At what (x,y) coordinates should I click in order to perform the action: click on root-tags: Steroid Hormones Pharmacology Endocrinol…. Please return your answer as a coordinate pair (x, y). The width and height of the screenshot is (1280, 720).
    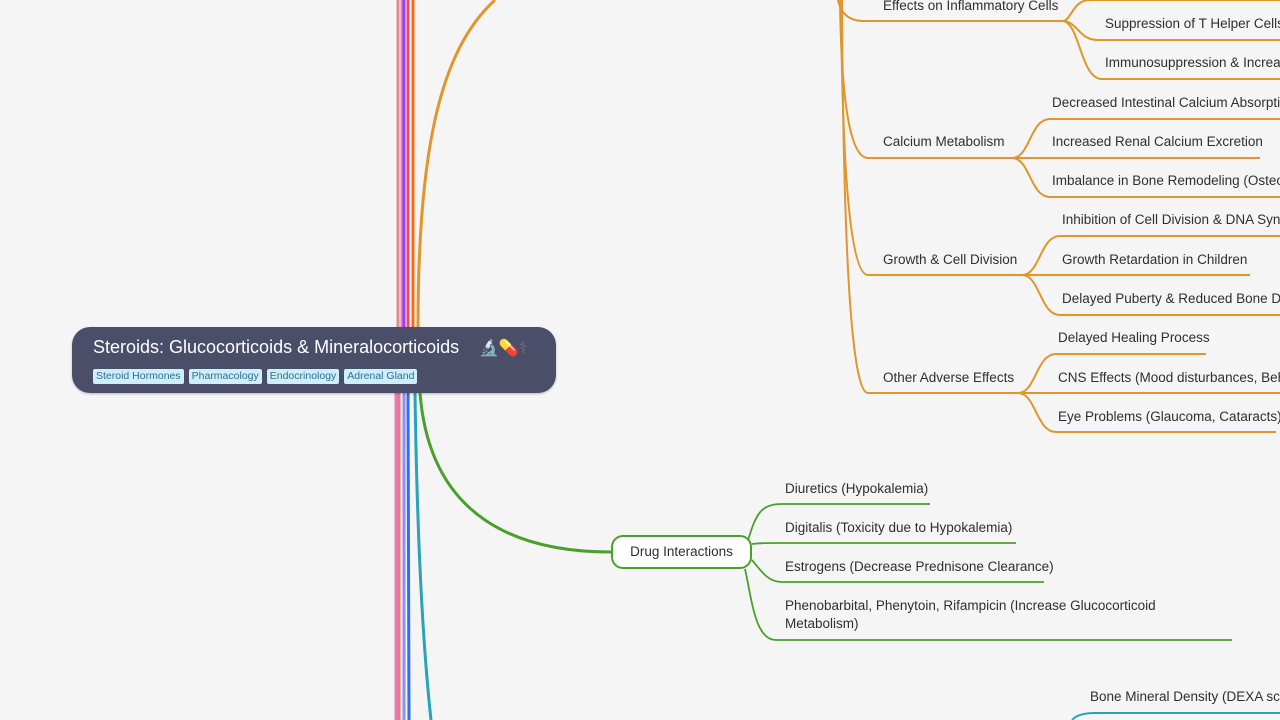
    Looking at the image, I should click on (255, 376).